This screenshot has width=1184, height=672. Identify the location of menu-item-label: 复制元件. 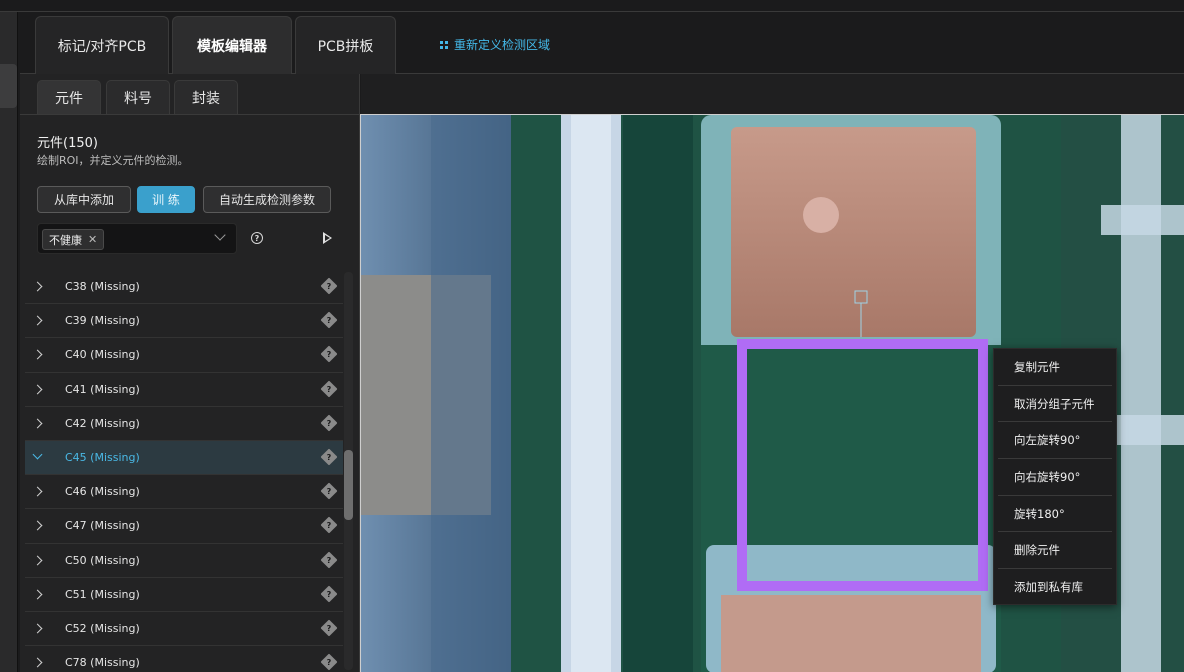
(1037, 366).